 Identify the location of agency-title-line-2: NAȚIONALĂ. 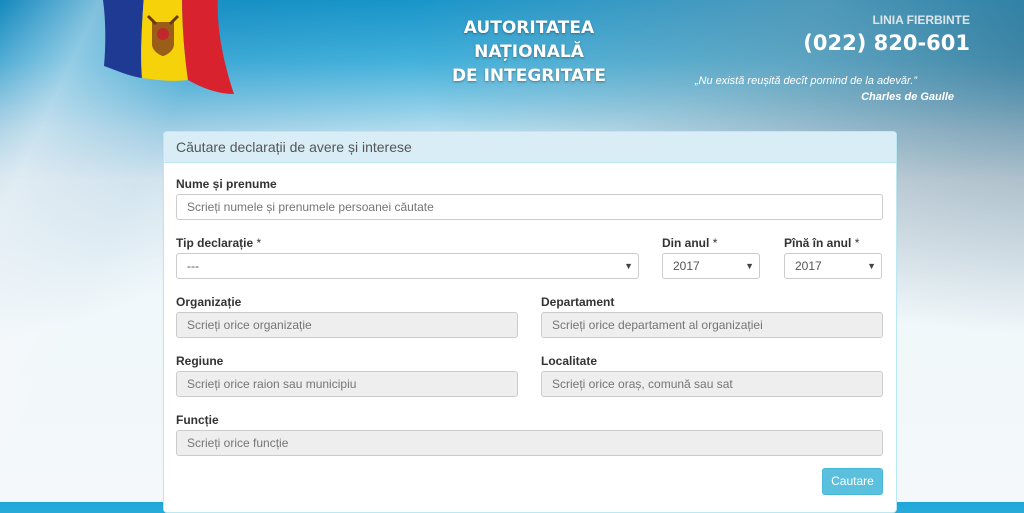
(529, 52).